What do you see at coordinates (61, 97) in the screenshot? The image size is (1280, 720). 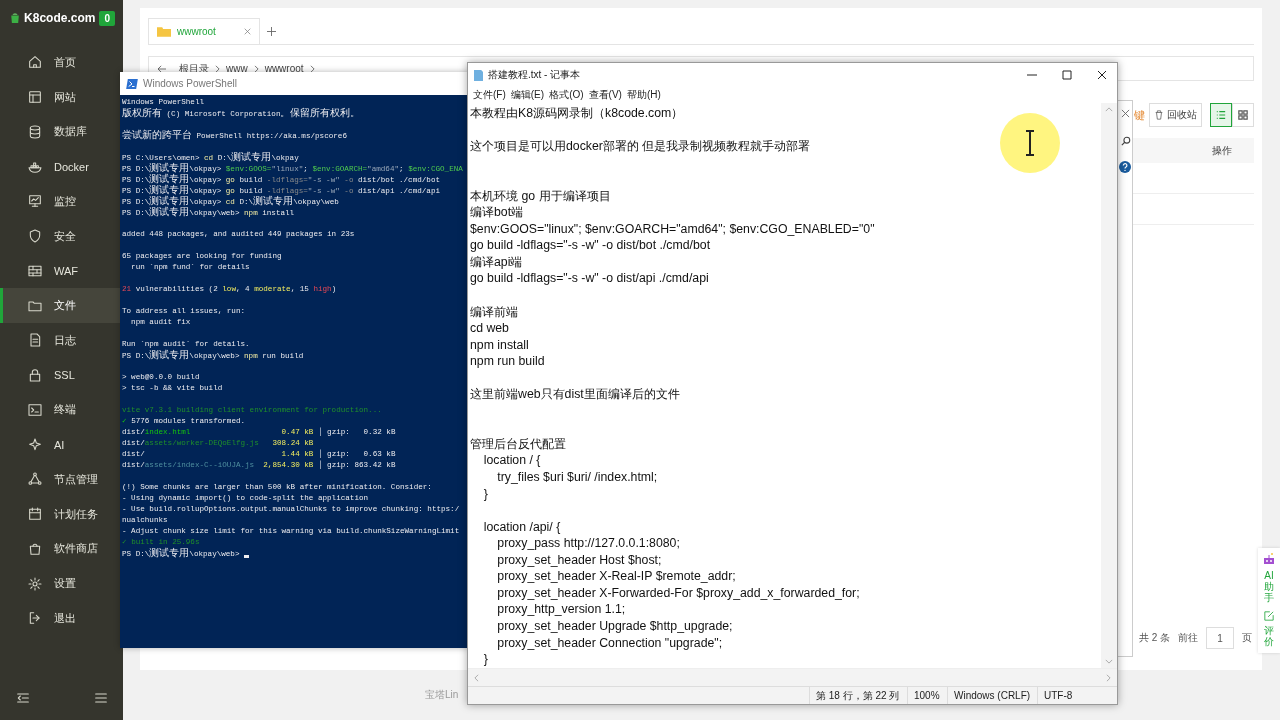 I see `sidebar-item: 网站` at bounding box center [61, 97].